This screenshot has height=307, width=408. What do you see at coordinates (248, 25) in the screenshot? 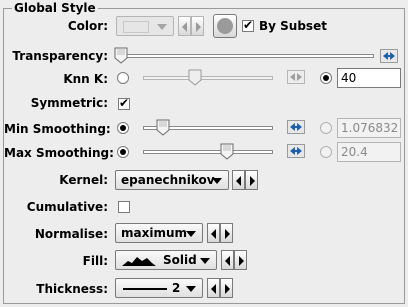
I see `by-subset-checkbox: ✔` at bounding box center [248, 25].